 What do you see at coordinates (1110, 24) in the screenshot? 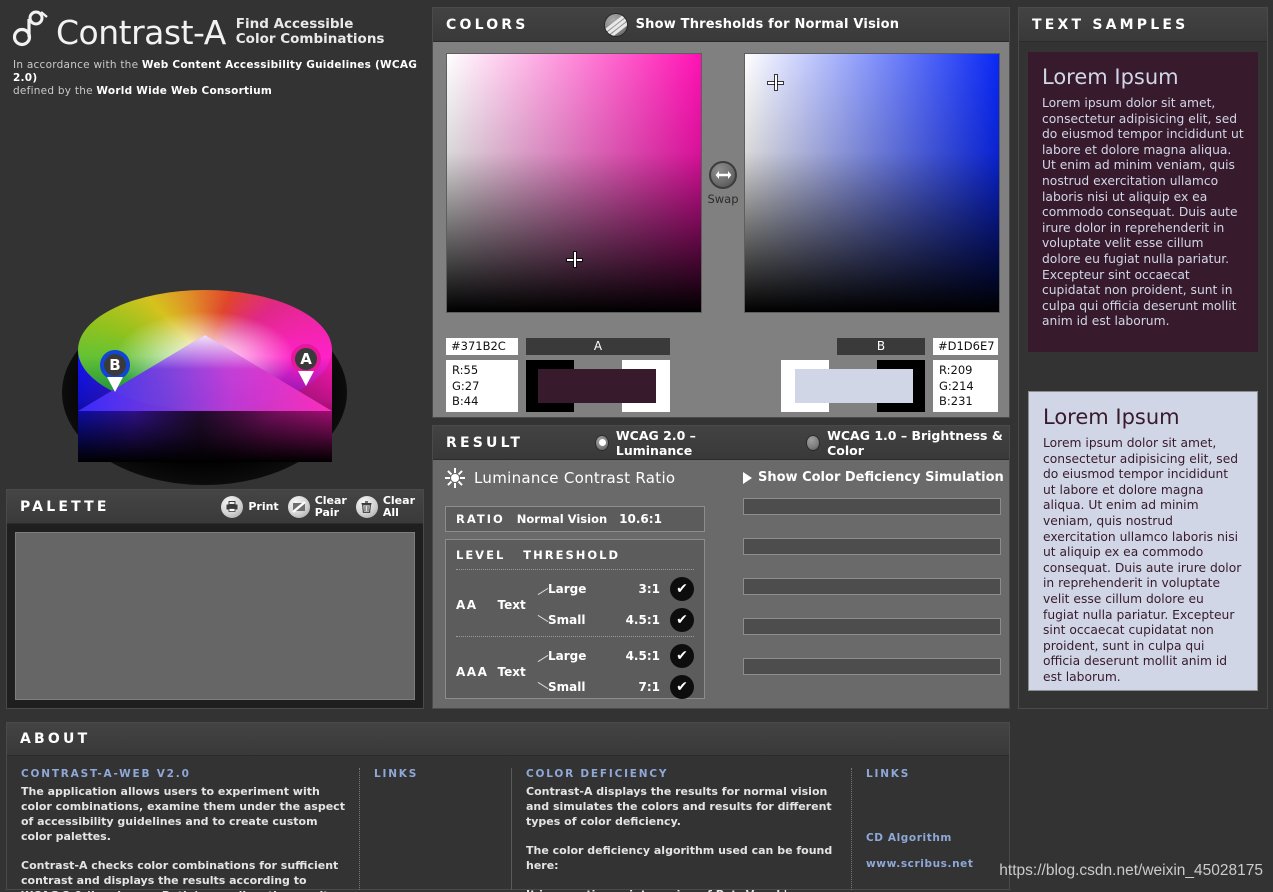
I see `text-samples-title: TEXT SAMPLES` at bounding box center [1110, 24].